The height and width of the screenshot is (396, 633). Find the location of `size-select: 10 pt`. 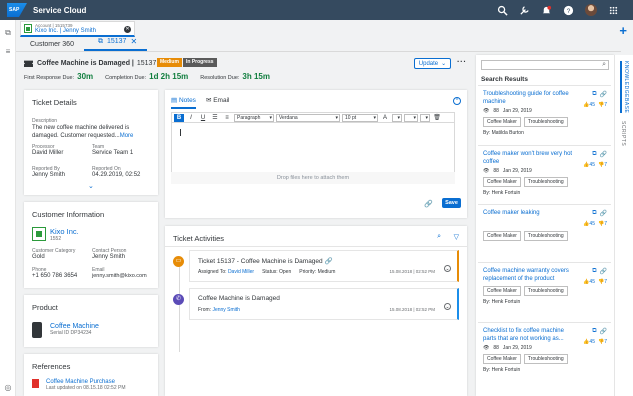

size-select: 10 pt is located at coordinates (360, 117).